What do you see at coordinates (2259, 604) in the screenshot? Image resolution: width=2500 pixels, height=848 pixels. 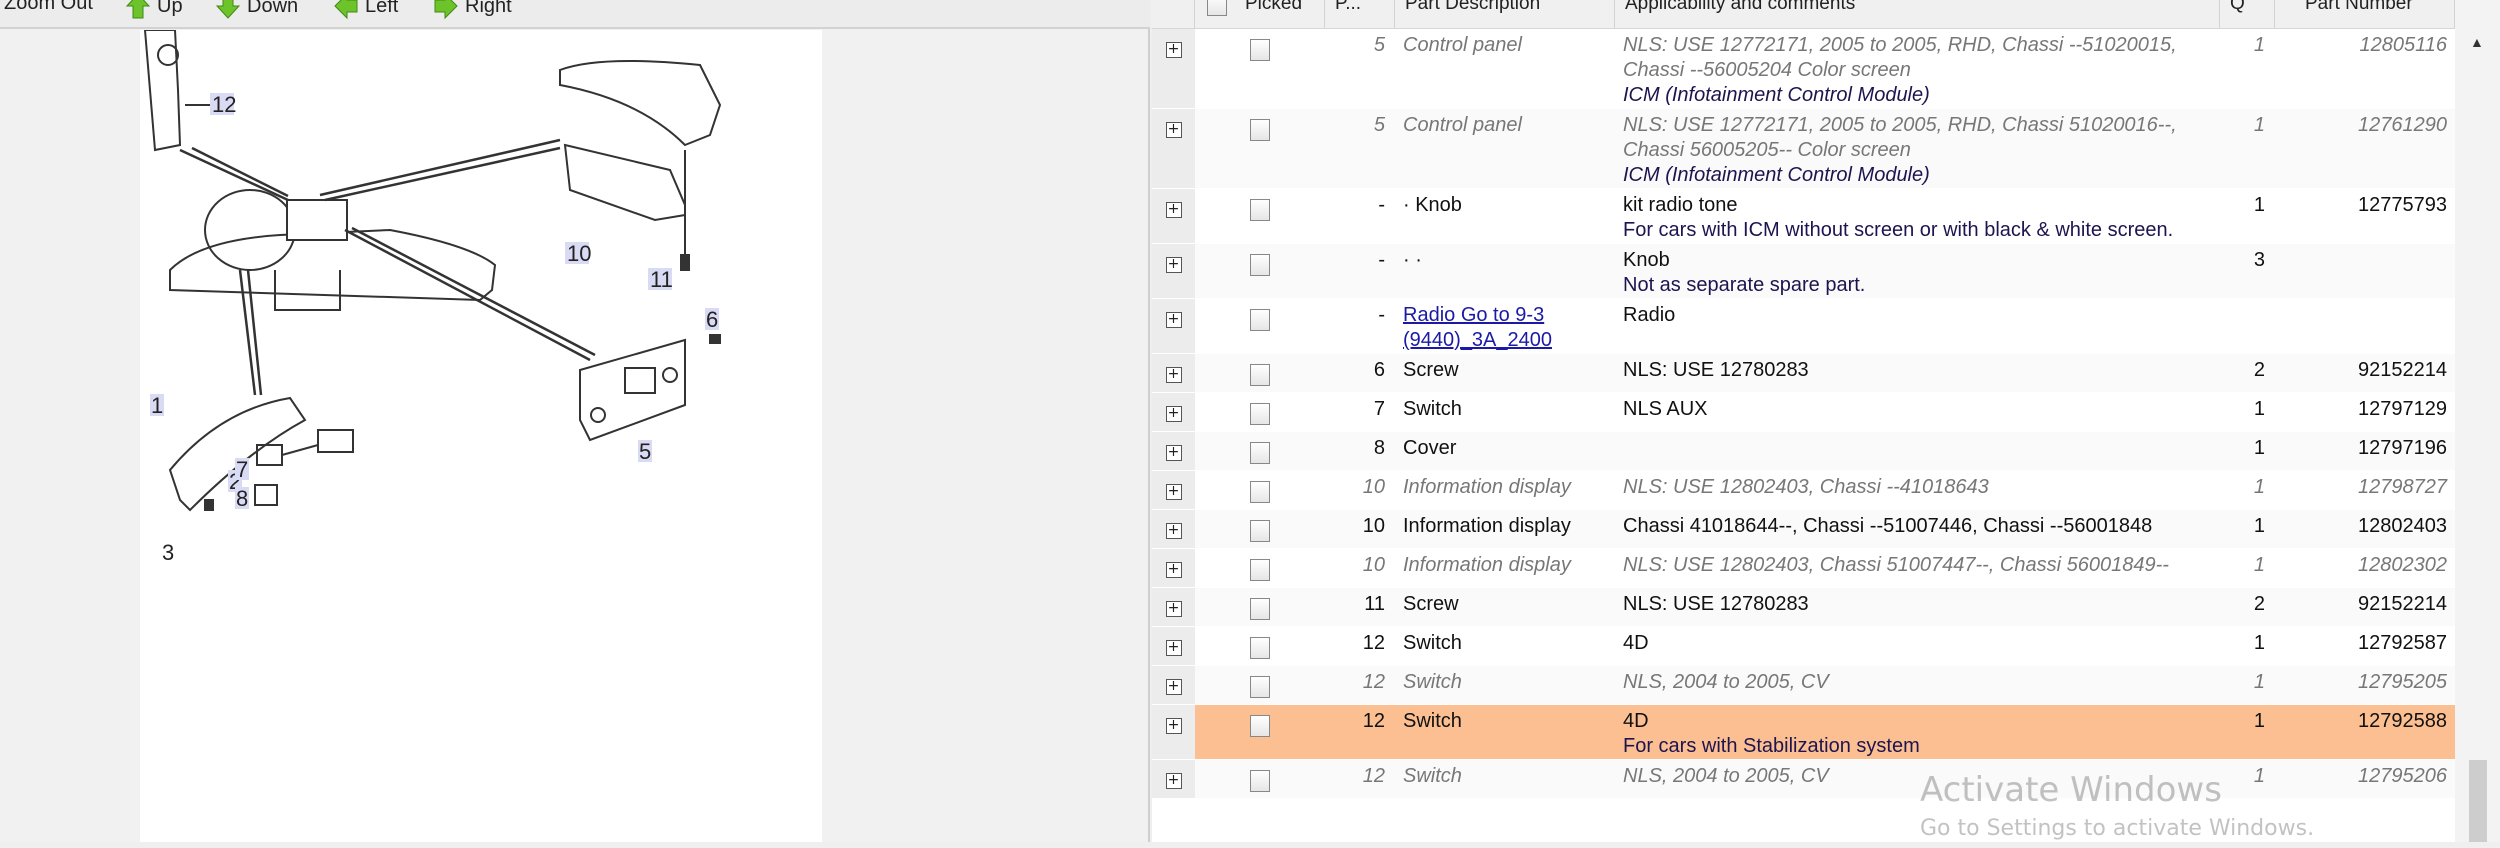 I see `quantity-cell: 2` at bounding box center [2259, 604].